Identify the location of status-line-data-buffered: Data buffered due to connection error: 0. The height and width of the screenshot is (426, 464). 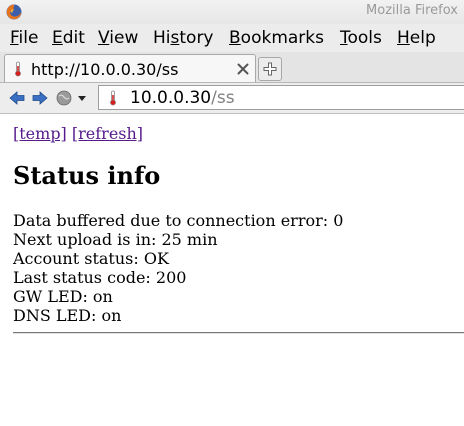
(178, 220).